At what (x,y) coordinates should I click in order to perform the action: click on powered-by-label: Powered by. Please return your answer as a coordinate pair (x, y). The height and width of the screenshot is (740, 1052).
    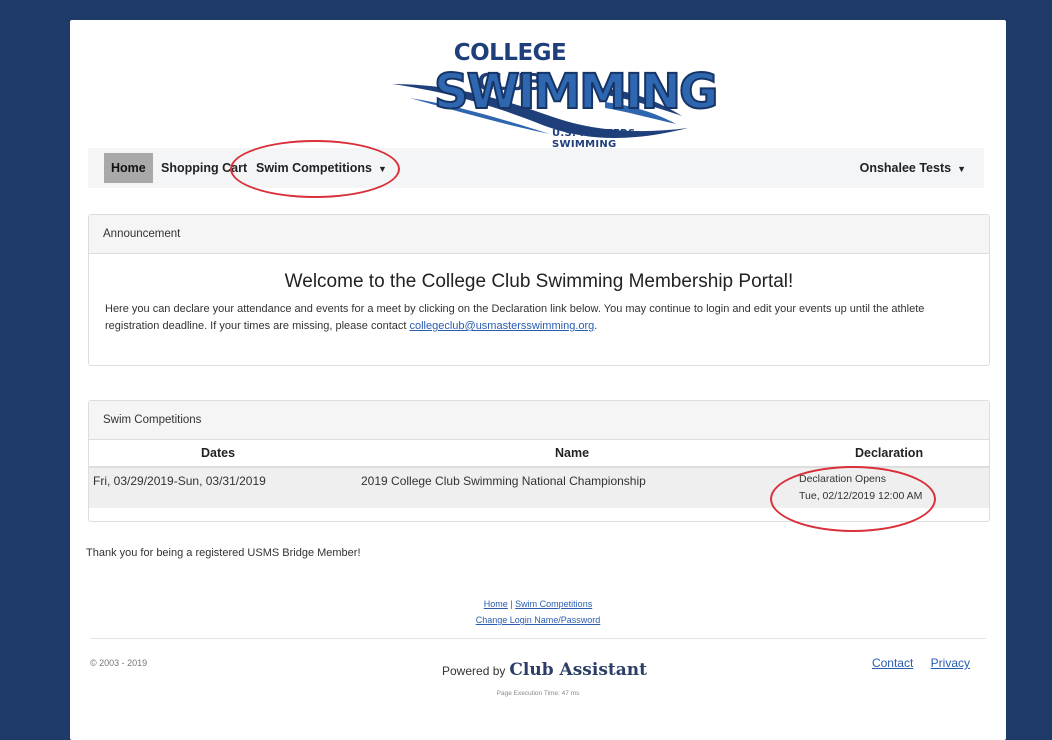
    Looking at the image, I should click on (474, 671).